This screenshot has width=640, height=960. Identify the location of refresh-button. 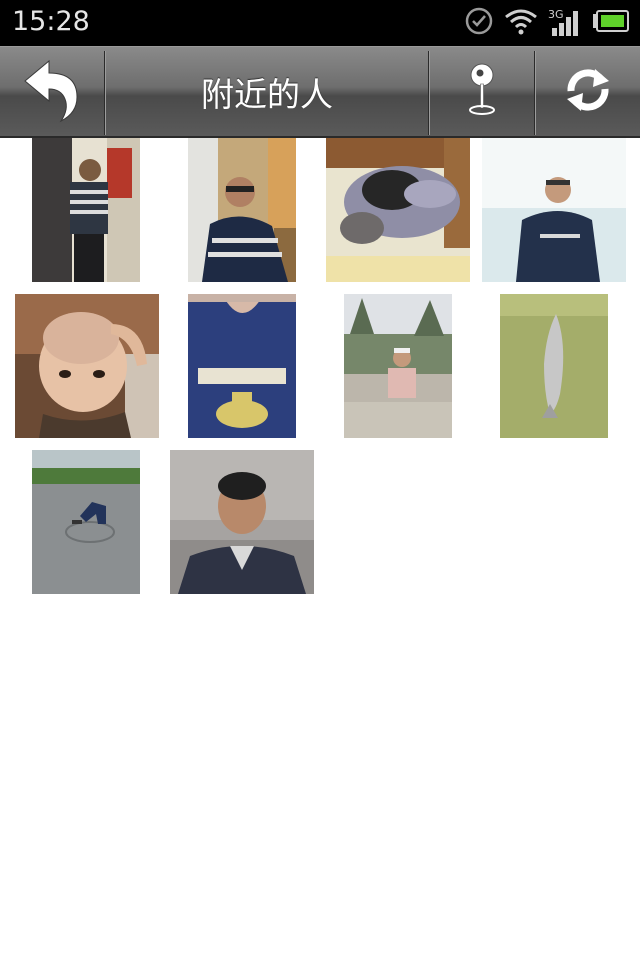
(588, 92).